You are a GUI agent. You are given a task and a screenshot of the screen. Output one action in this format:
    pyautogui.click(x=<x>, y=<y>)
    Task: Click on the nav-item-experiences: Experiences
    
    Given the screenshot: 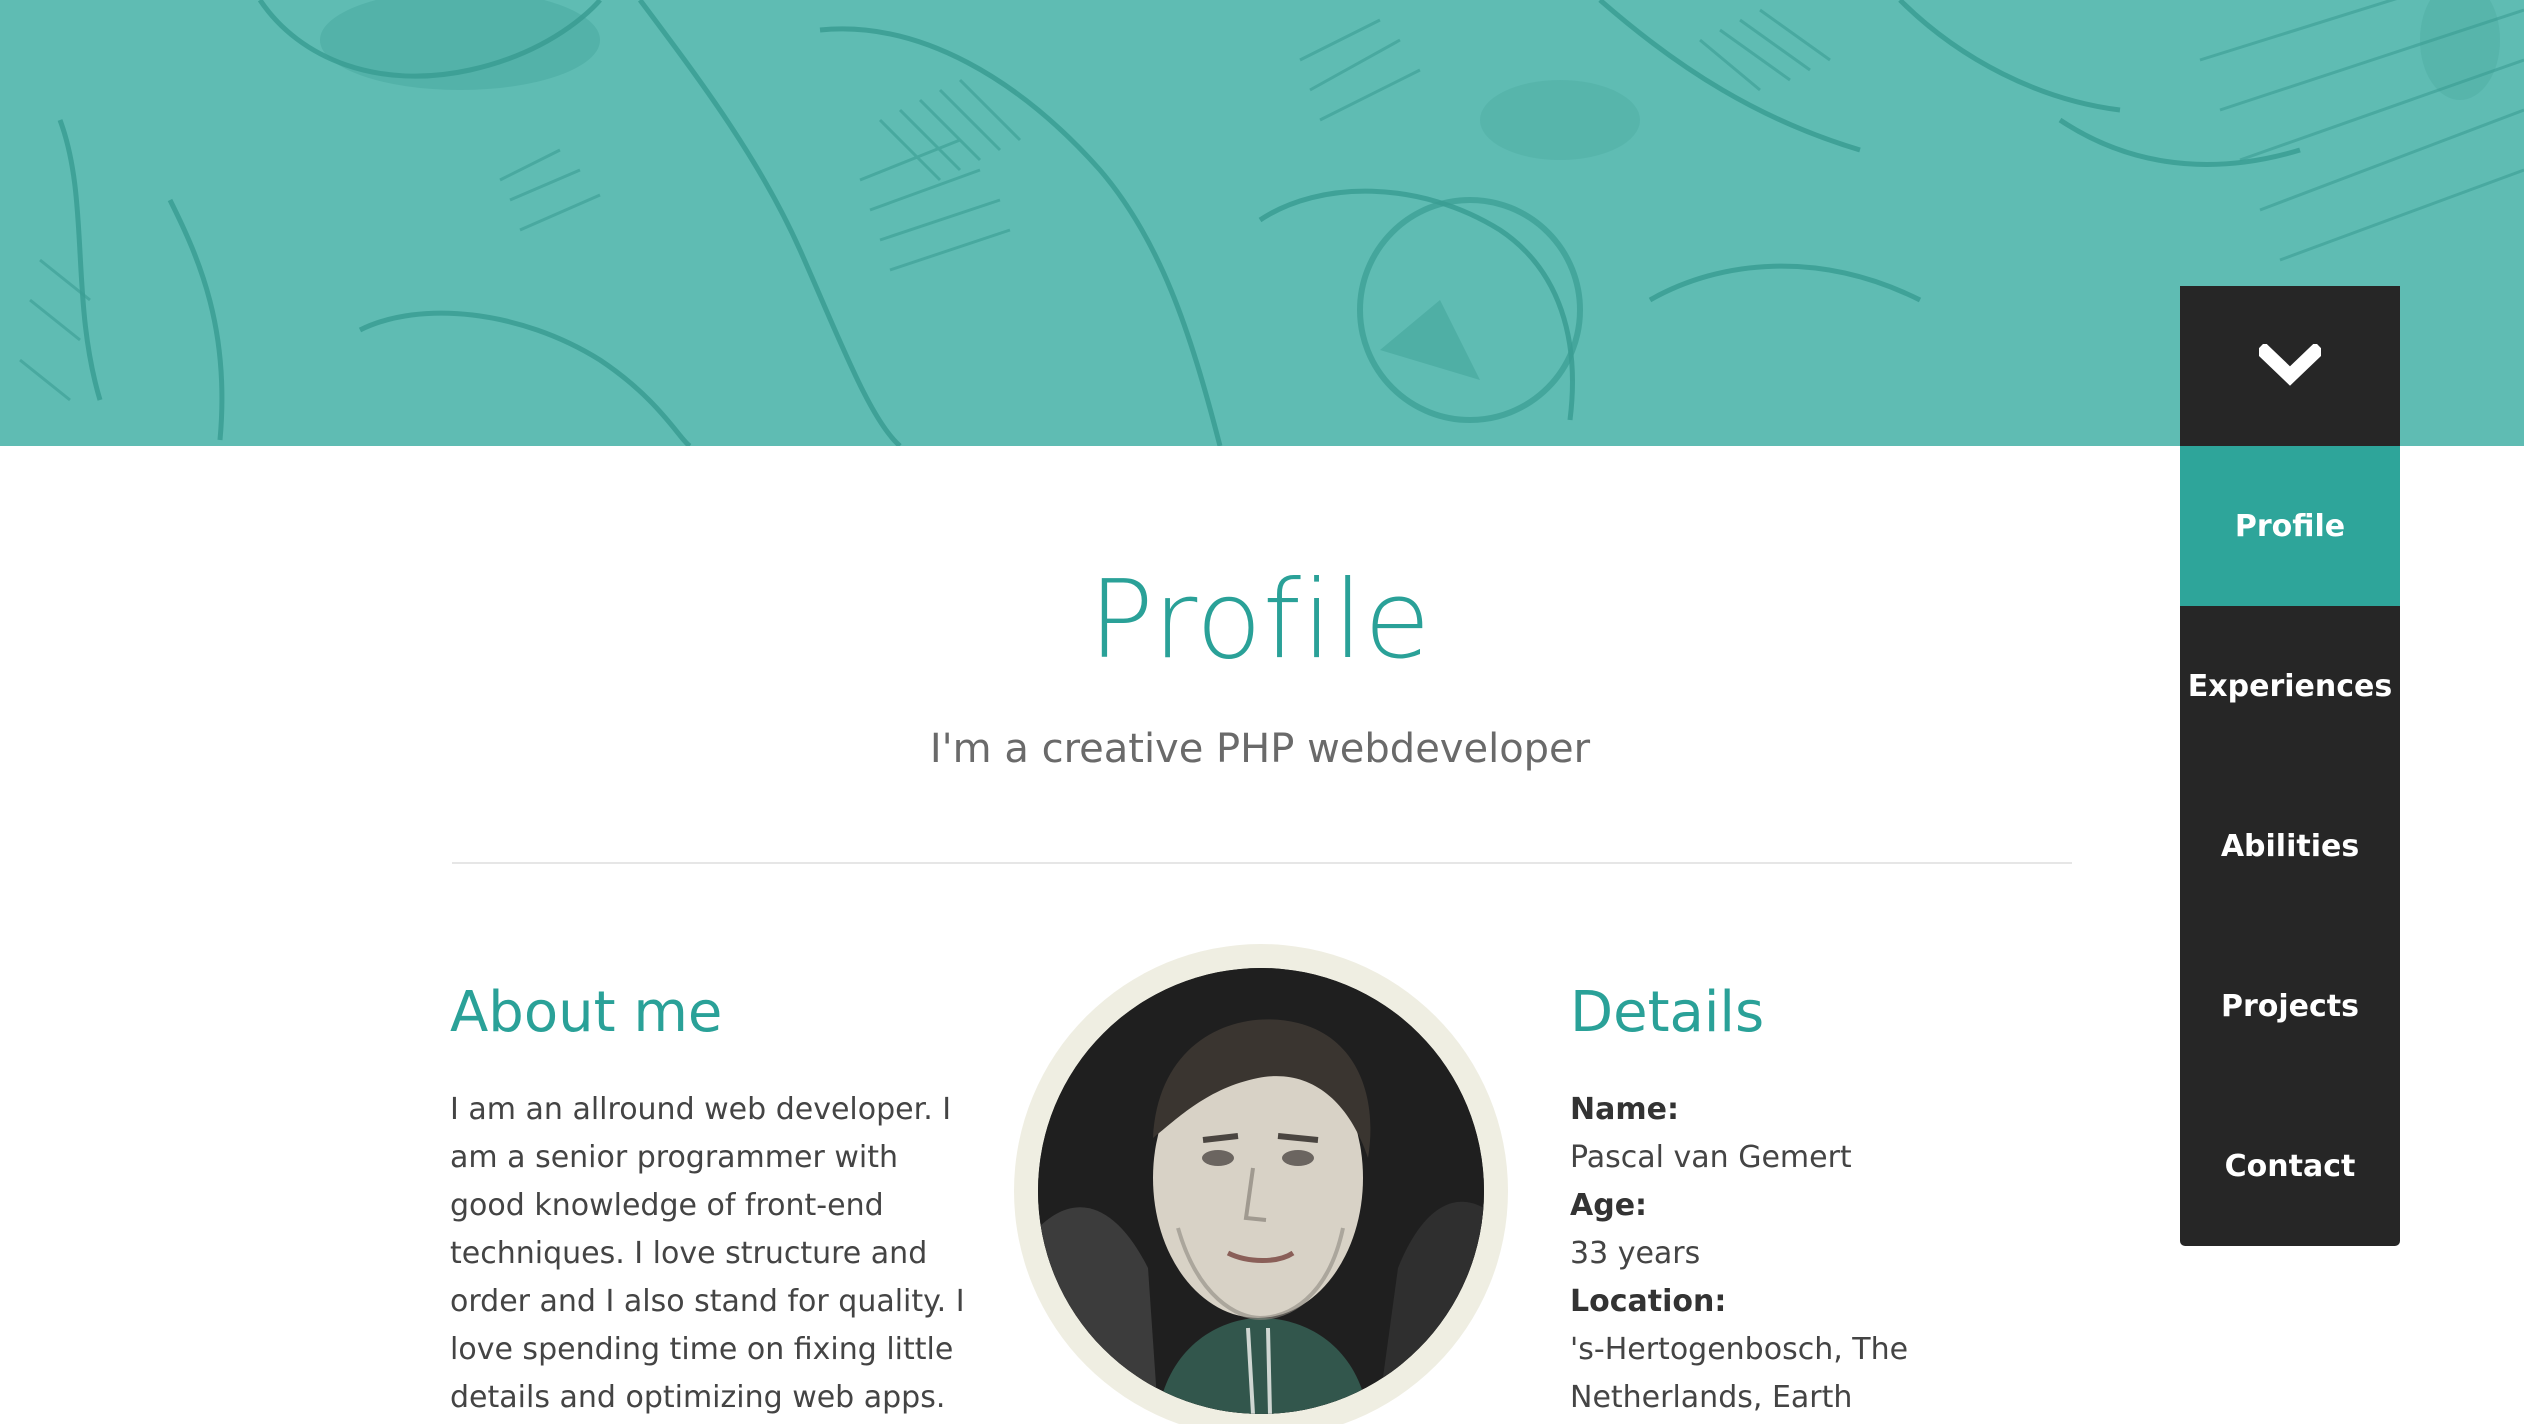 What is the action you would take?
    pyautogui.click(x=2290, y=686)
    